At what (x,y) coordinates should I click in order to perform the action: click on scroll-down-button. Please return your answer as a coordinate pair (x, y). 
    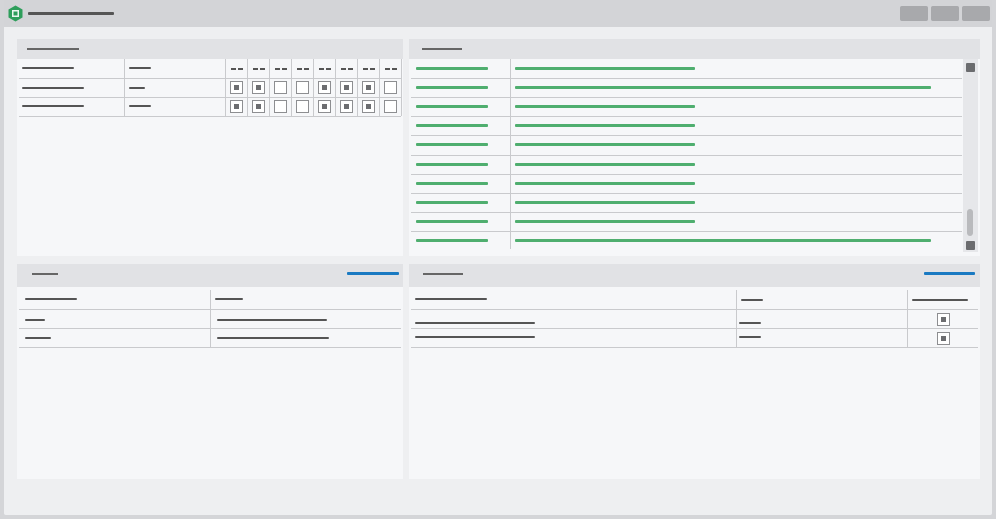
    Looking at the image, I should click on (970, 245).